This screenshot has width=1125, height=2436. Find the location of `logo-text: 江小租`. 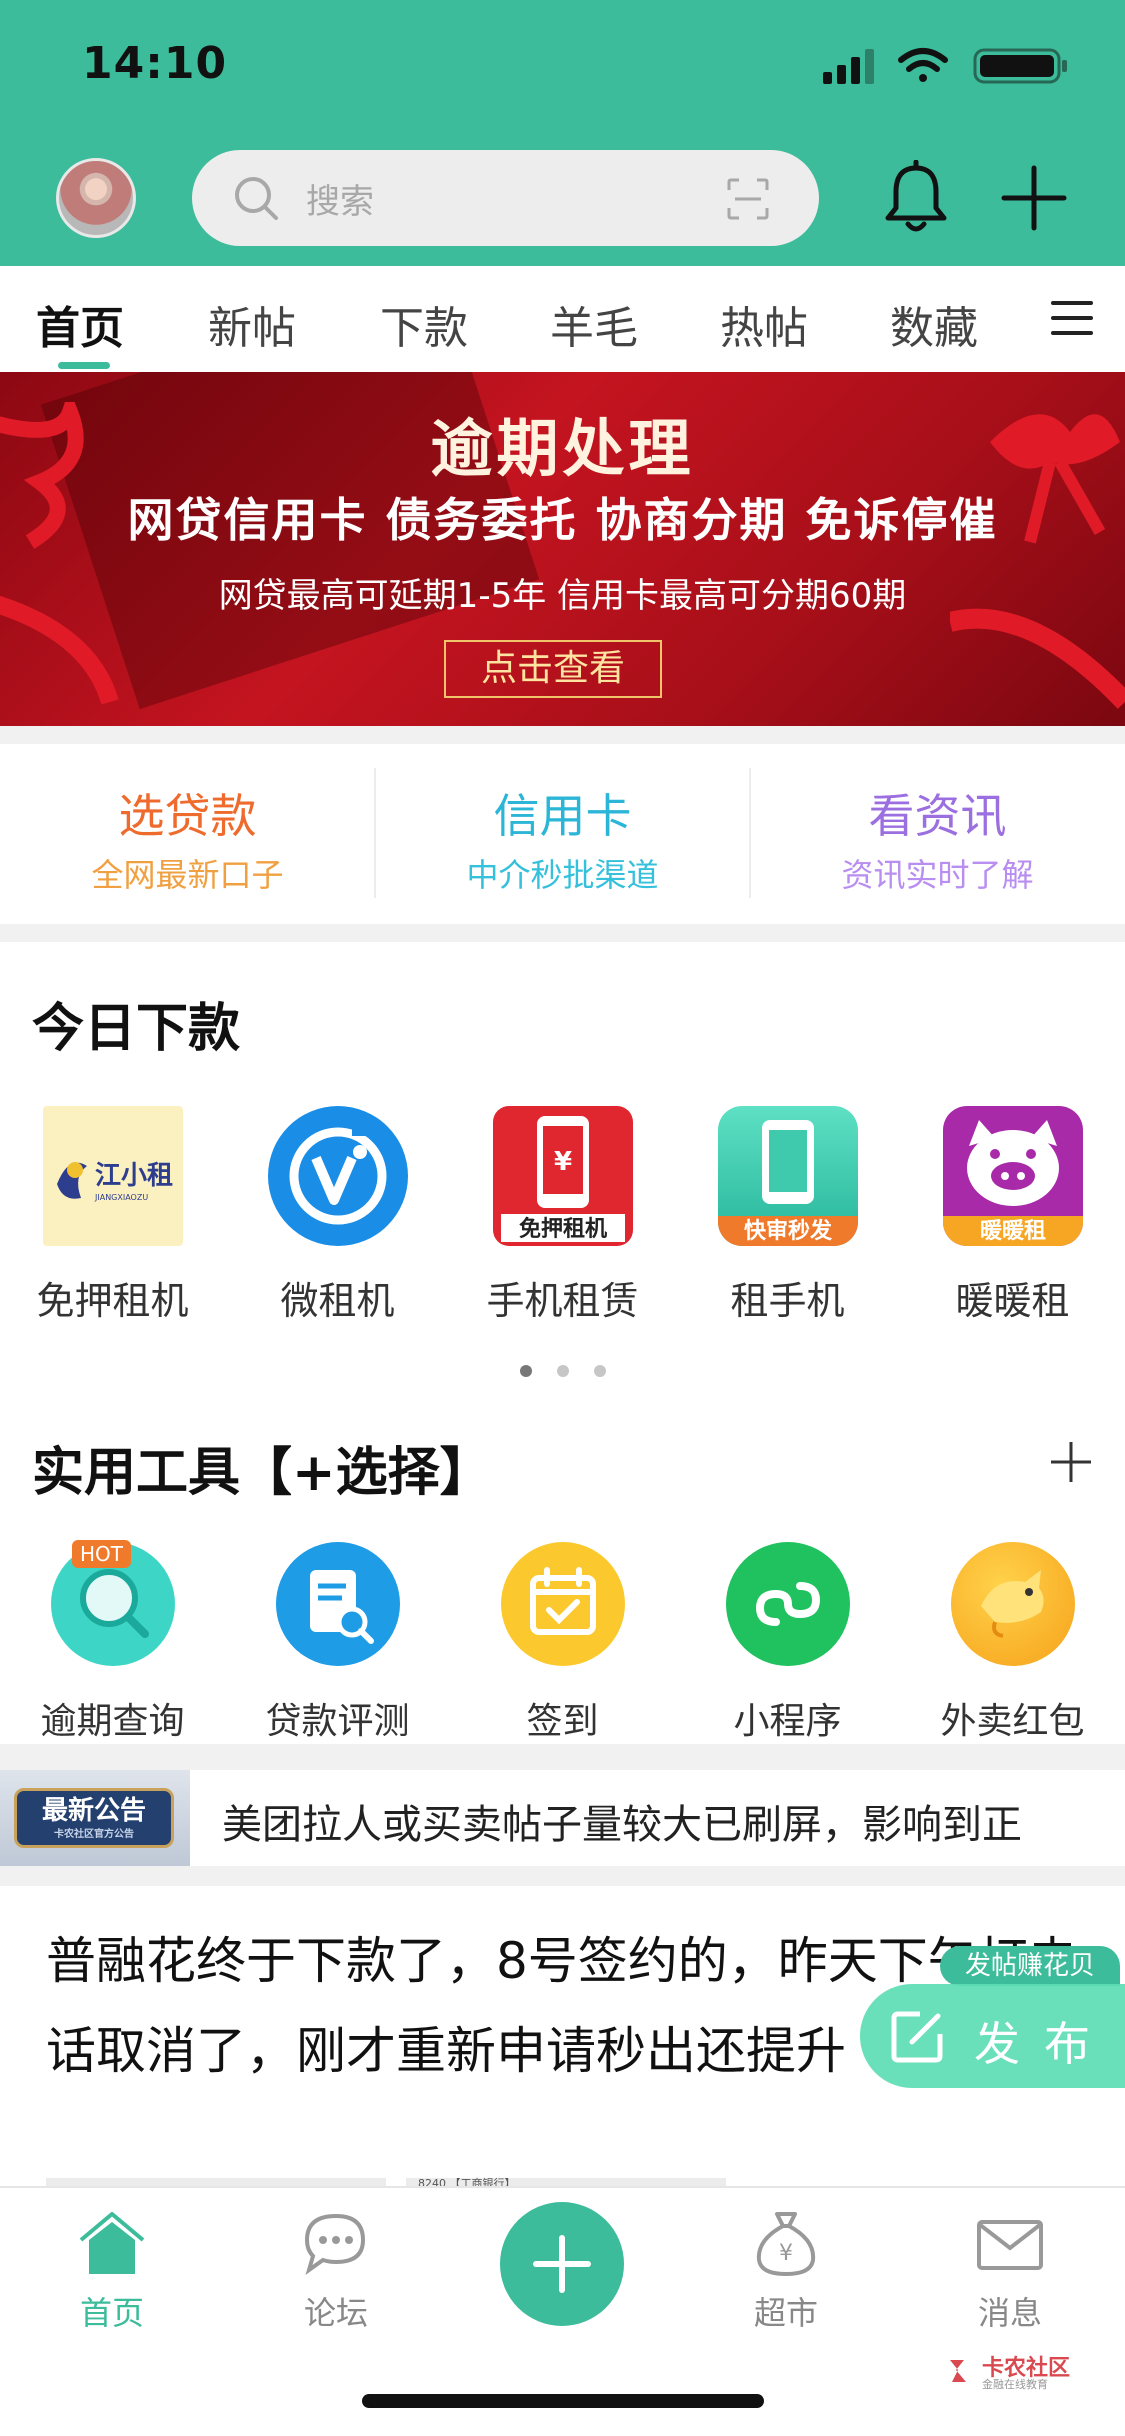

logo-text: 江小租 is located at coordinates (134, 1176).